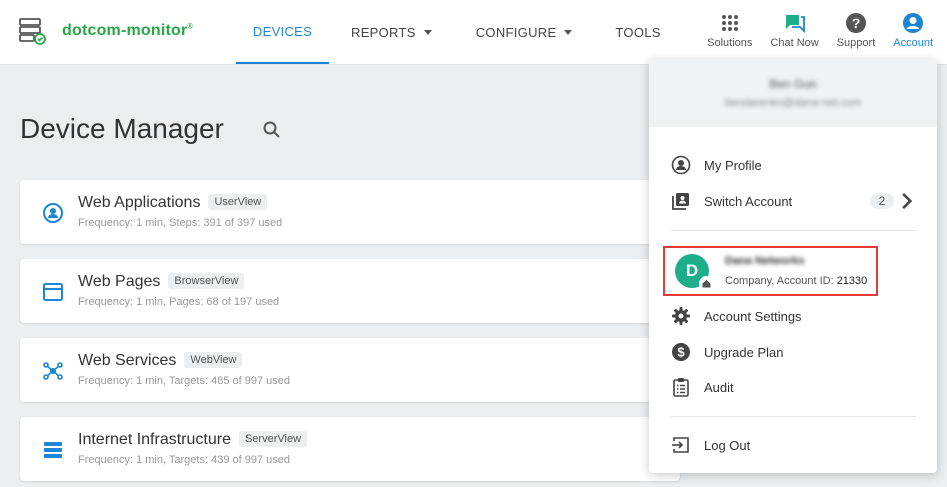  What do you see at coordinates (680, 201) in the screenshot?
I see `switch-account-icon` at bounding box center [680, 201].